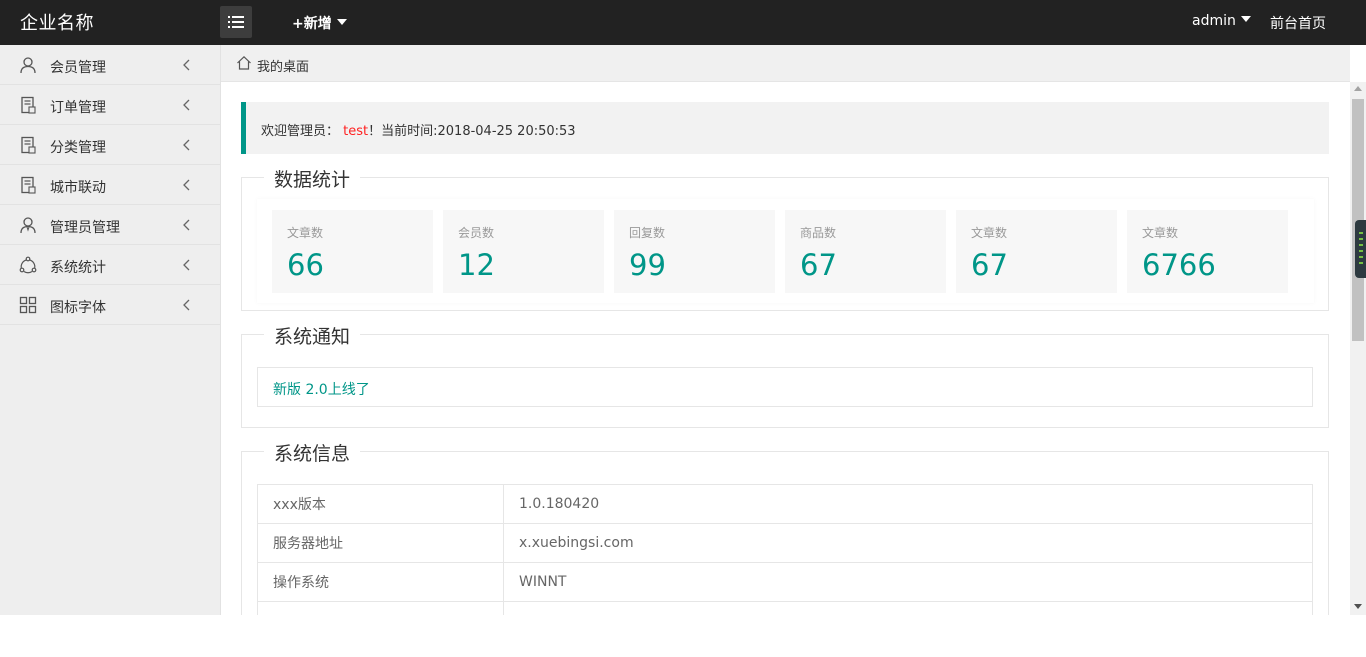  Describe the element at coordinates (476, 233) in the screenshot. I see `stat-label: 会员数` at that location.